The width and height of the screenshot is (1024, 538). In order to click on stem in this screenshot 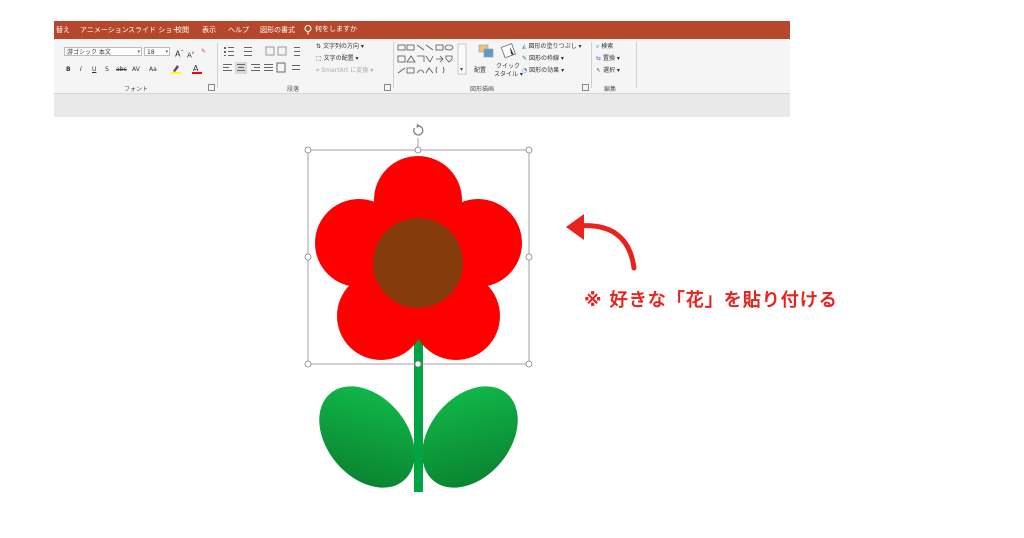, I will do `click(418, 407)`.